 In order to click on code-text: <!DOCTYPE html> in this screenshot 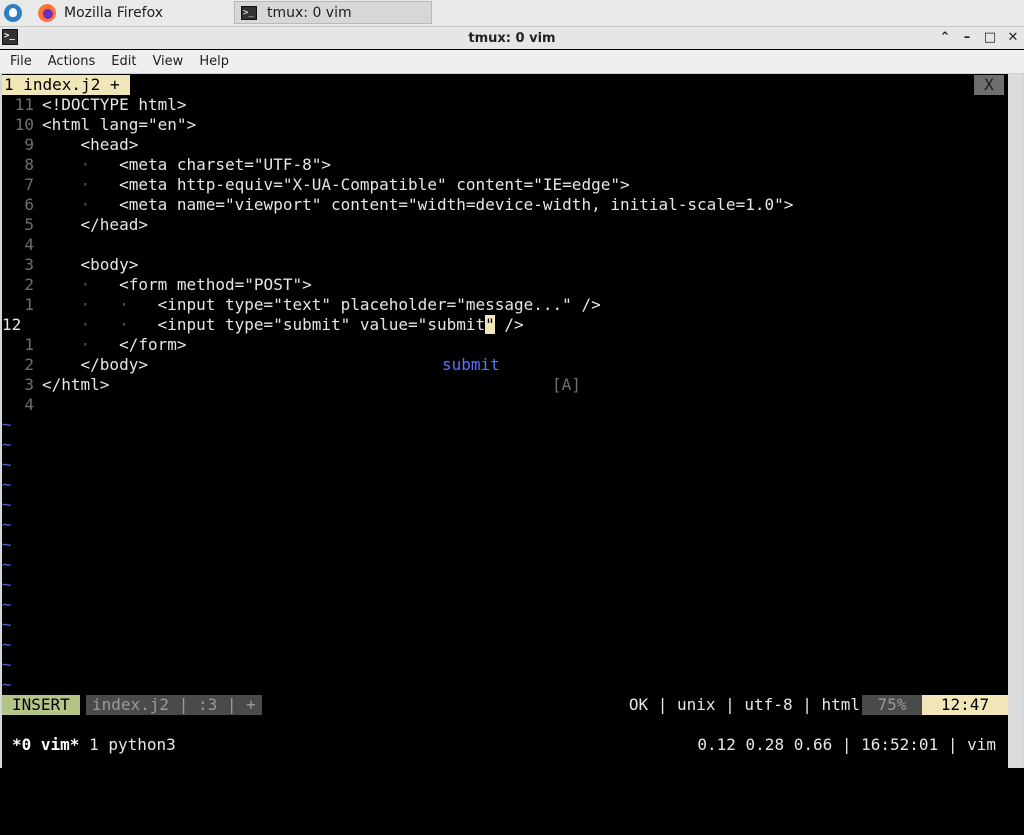, I will do `click(114, 105)`.